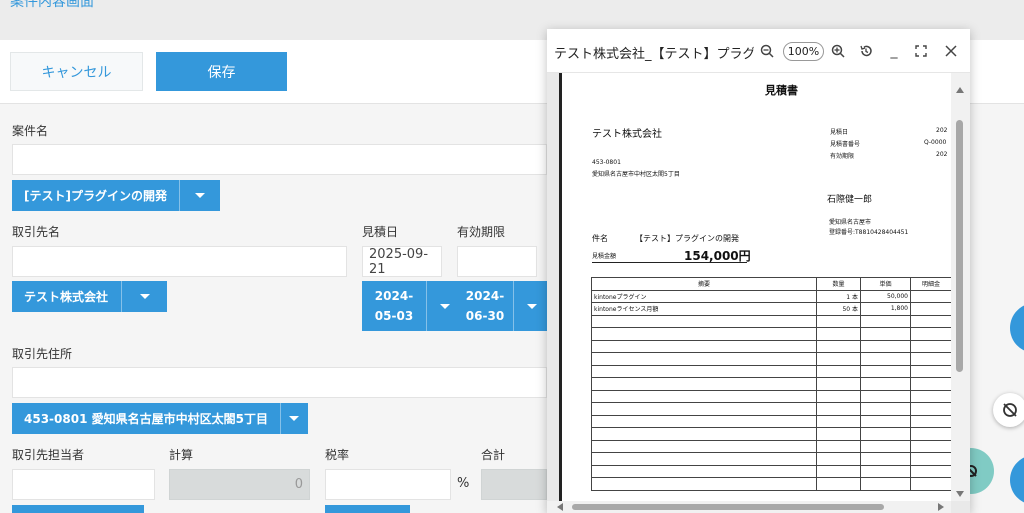  Describe the element at coordinates (941, 507) in the screenshot. I see `scroll-right-icon` at that location.